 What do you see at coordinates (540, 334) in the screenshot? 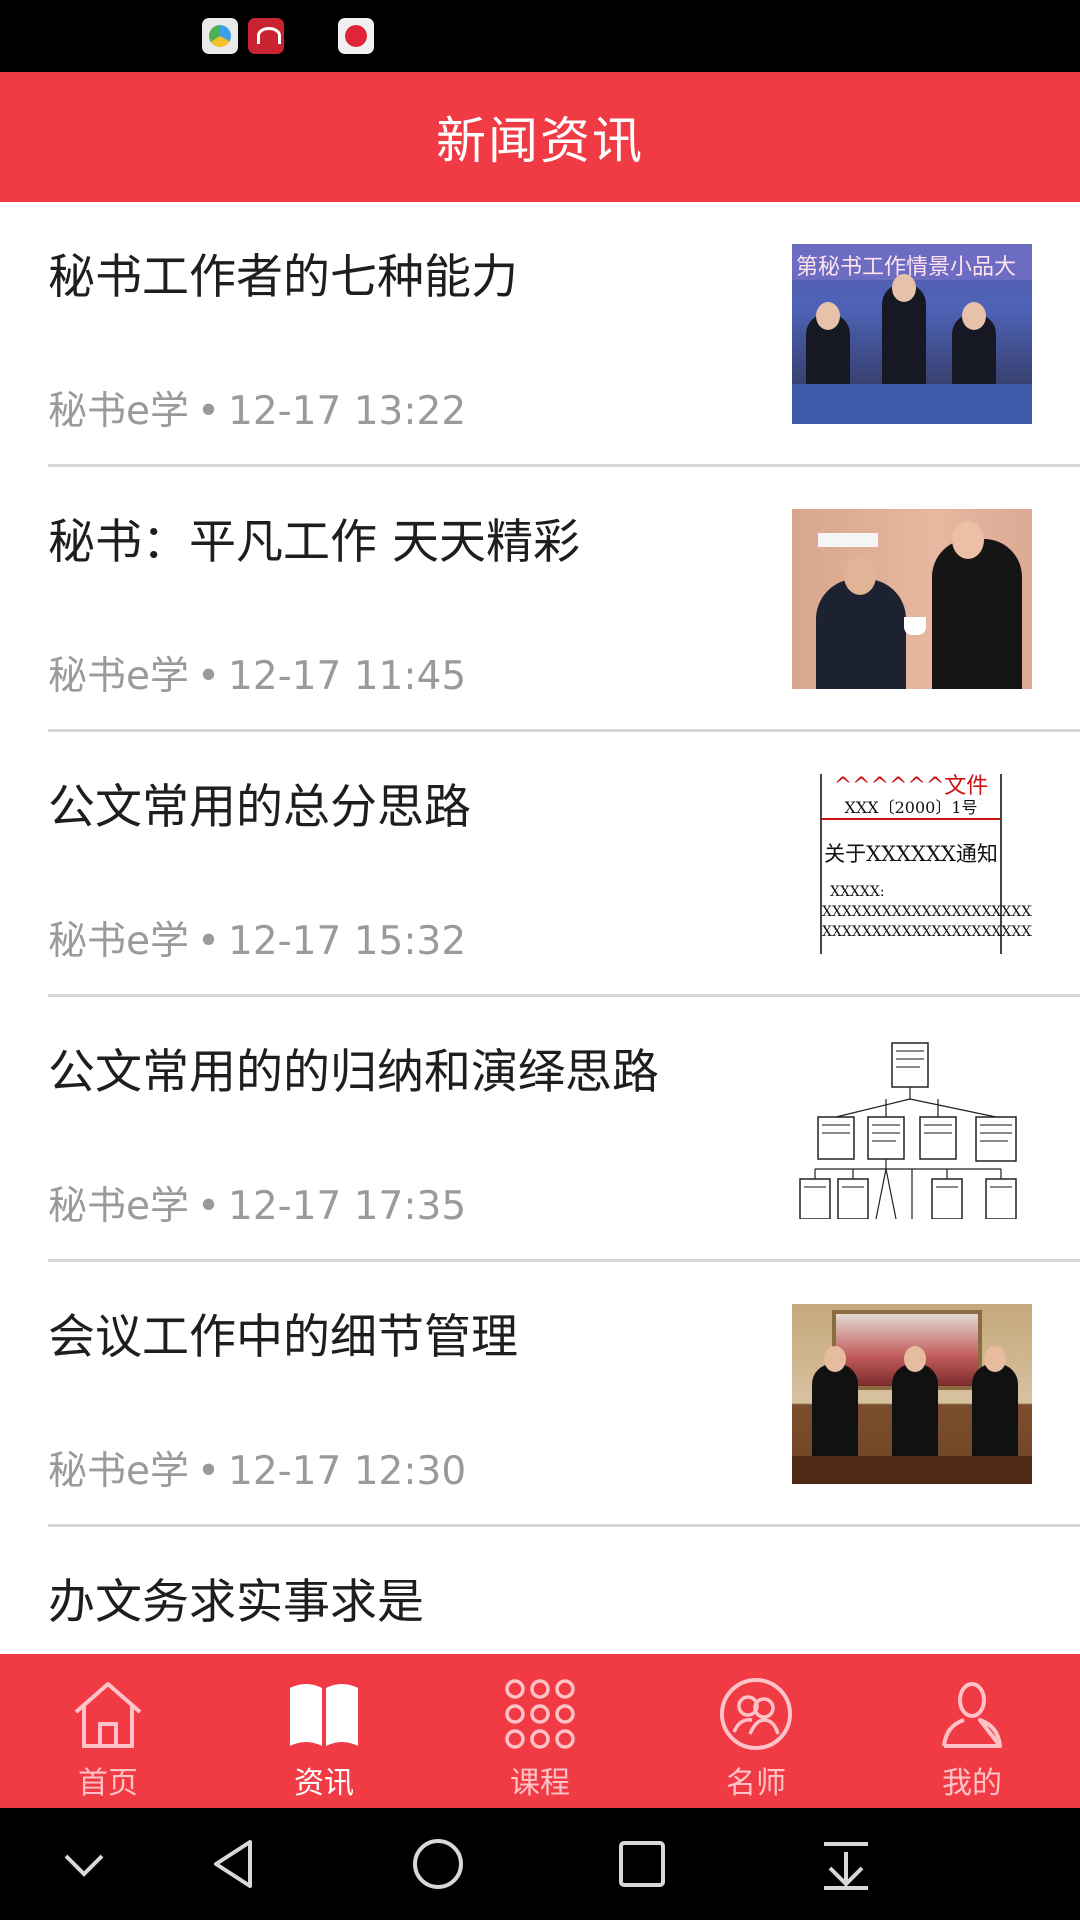
I see `news-item: 秘书工作者的七种能力 秘书e学 • 12-17 13:22 第秘书工作情景小品大` at bounding box center [540, 334].